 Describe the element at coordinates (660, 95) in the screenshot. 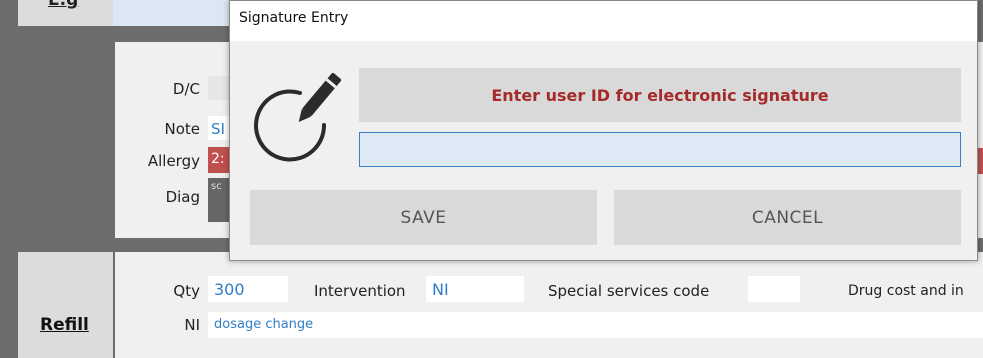

I see `signature-prompt: Enter user ID for electronic signature` at that location.